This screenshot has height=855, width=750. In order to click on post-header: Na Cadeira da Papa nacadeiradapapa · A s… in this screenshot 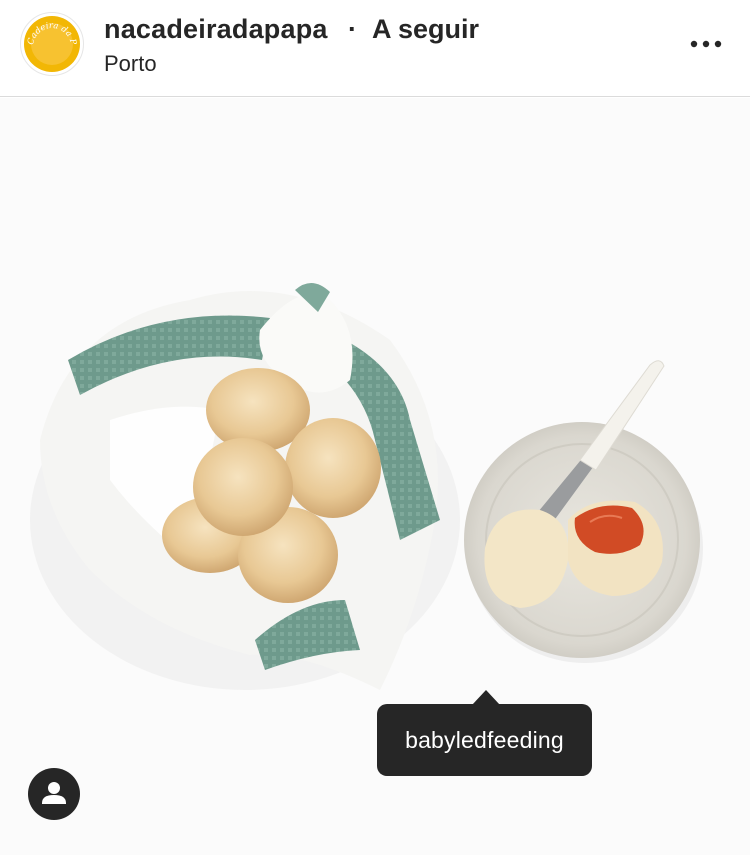, I will do `click(375, 48)`.